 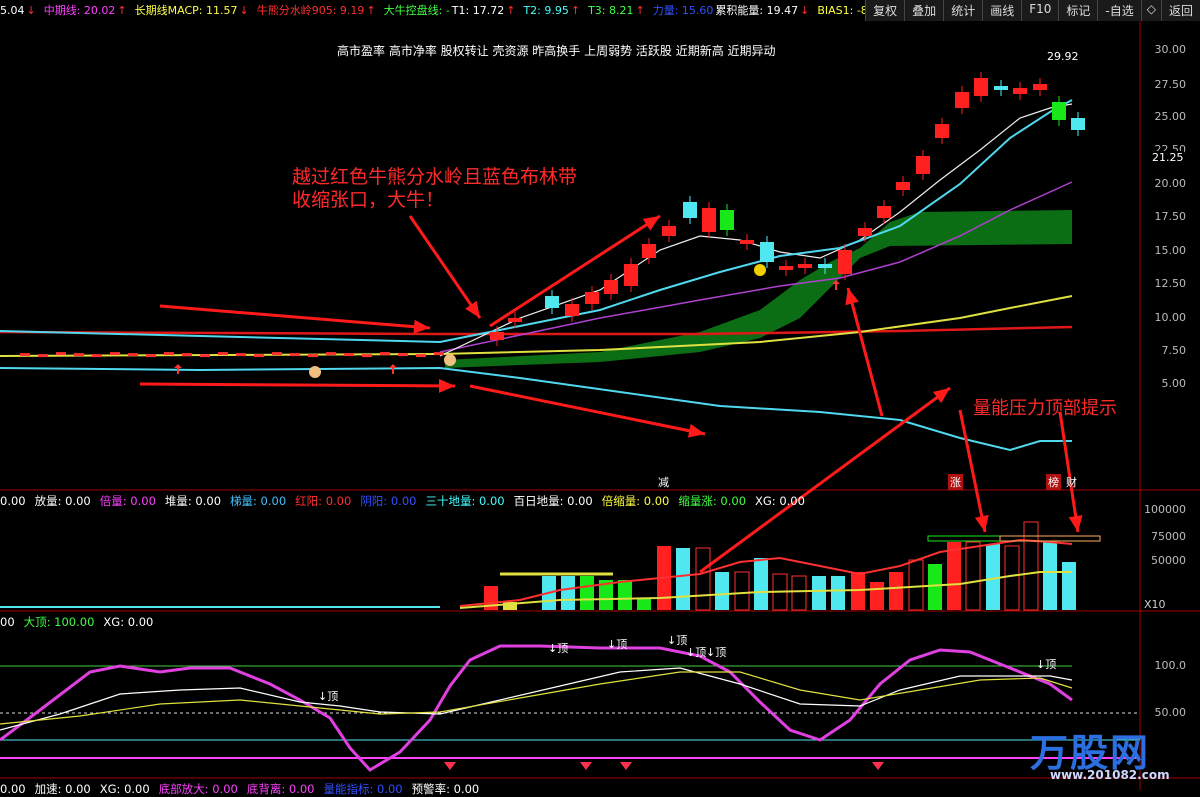 What do you see at coordinates (536, 698) in the screenshot?
I see `osc-yellow-line` at bounding box center [536, 698].